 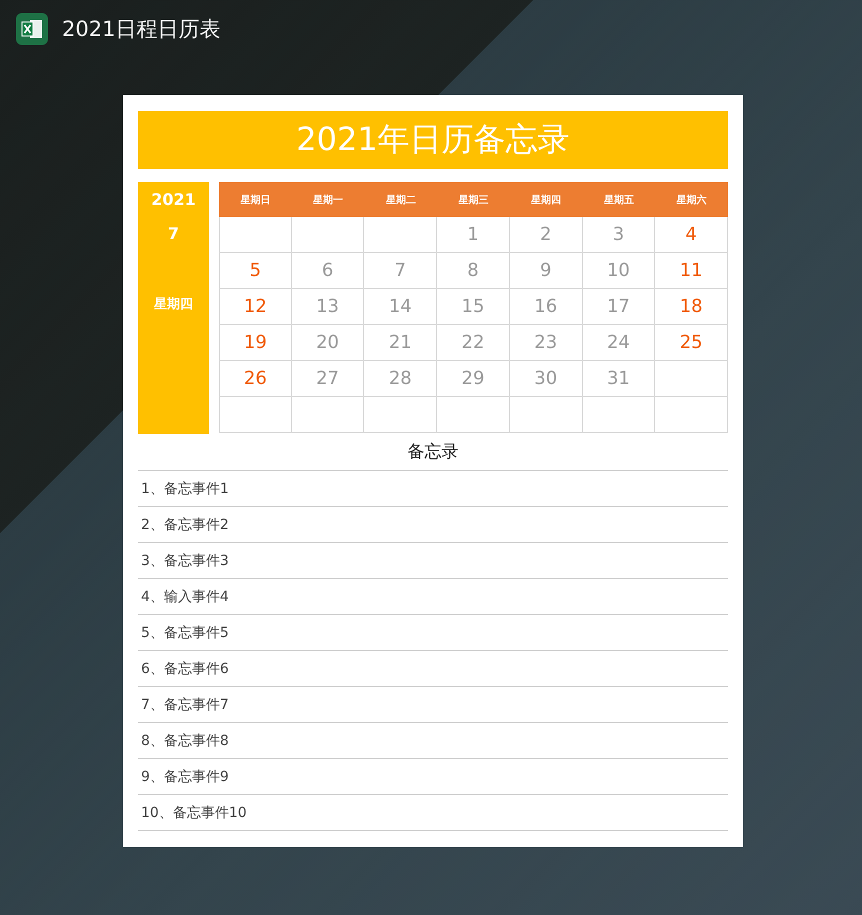 What do you see at coordinates (433, 633) in the screenshot?
I see `memo-item: 5、备忘事件5` at bounding box center [433, 633].